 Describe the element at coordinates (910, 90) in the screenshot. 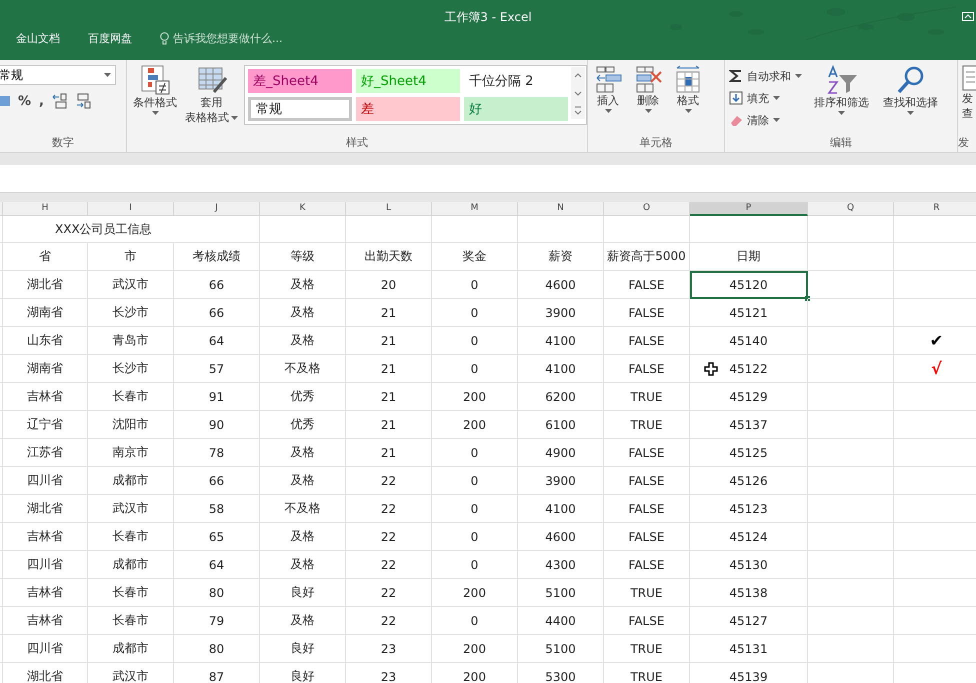

I see `find-button: 查找和选择` at that location.